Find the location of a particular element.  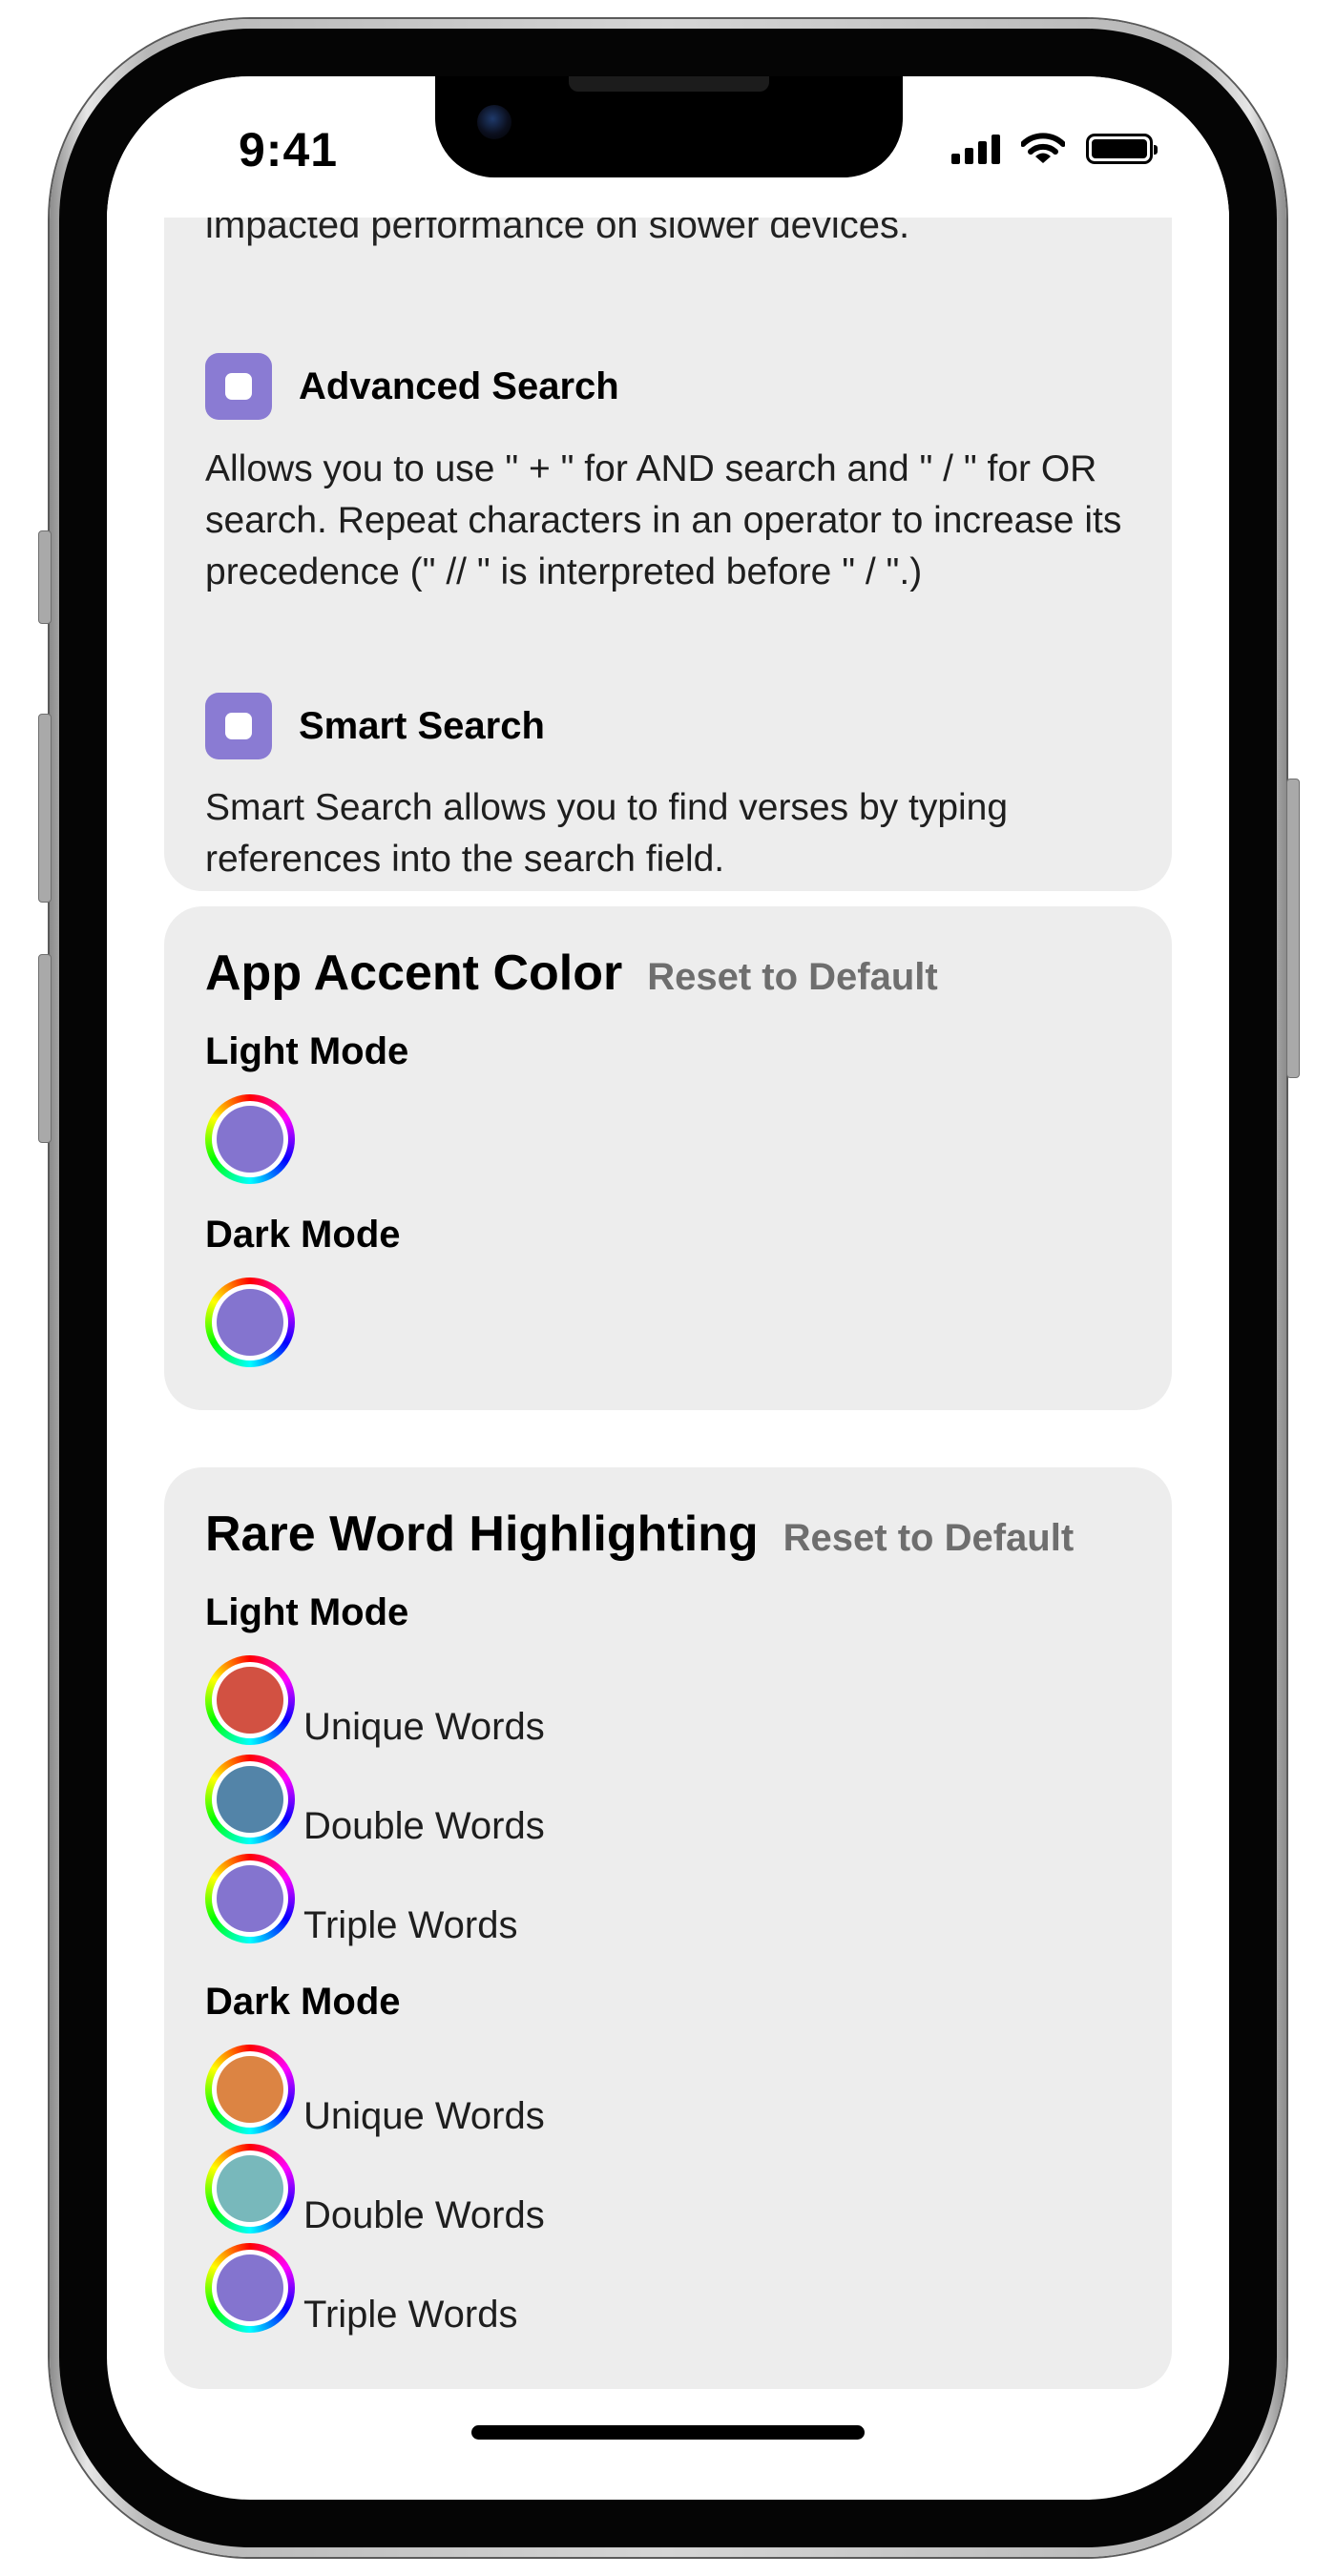

dark-double-words-picker is located at coordinates (250, 2188).